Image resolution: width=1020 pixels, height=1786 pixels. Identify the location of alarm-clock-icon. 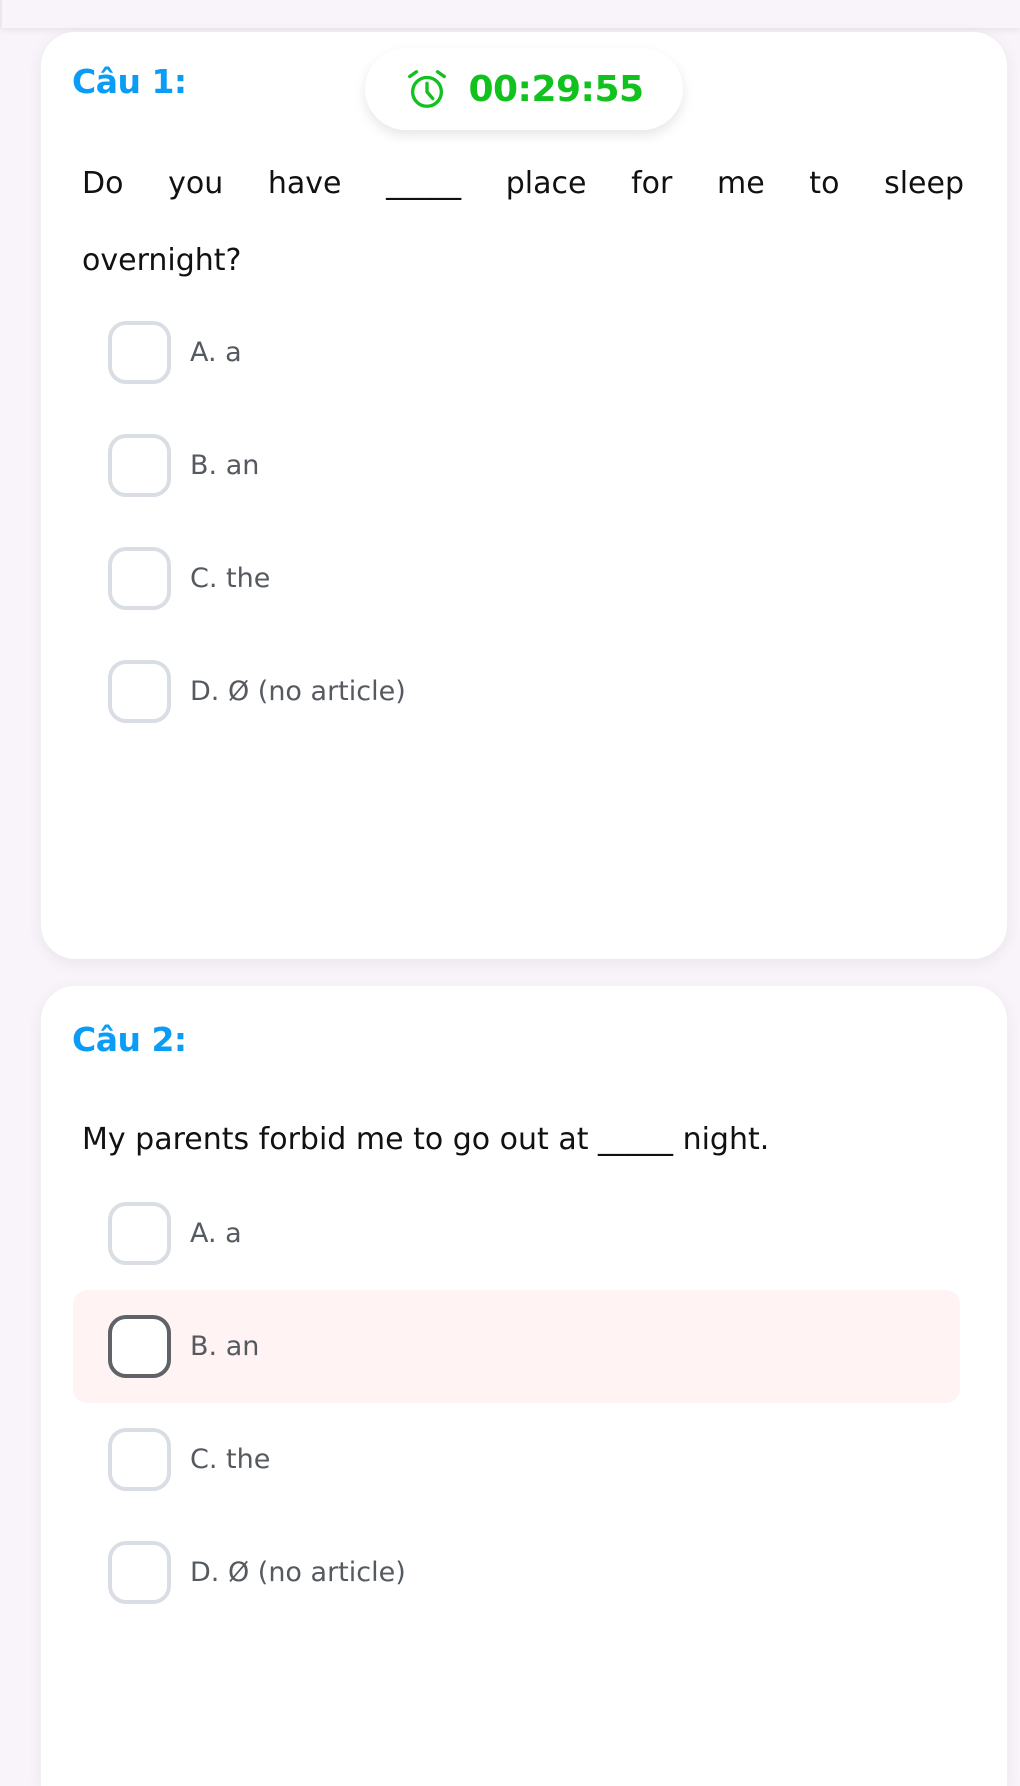
(427, 89).